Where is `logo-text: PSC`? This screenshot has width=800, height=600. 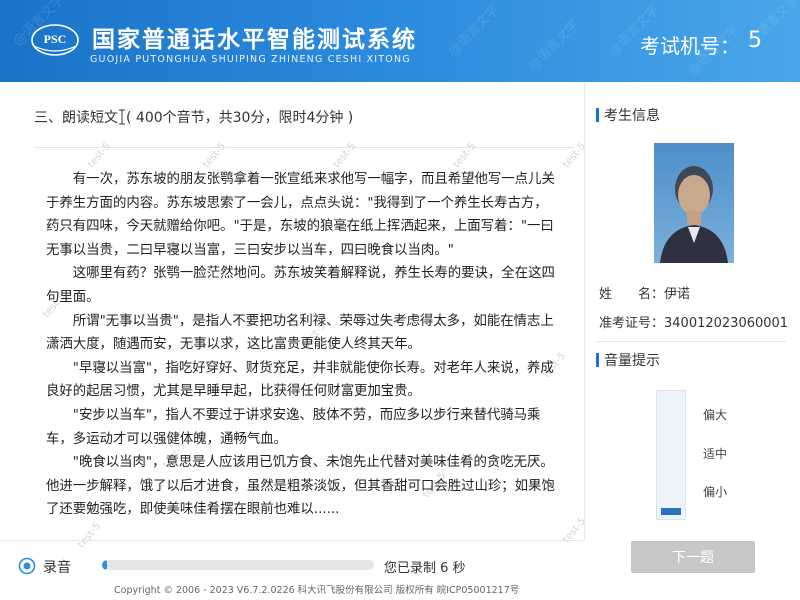
logo-text: PSC is located at coordinates (55, 39).